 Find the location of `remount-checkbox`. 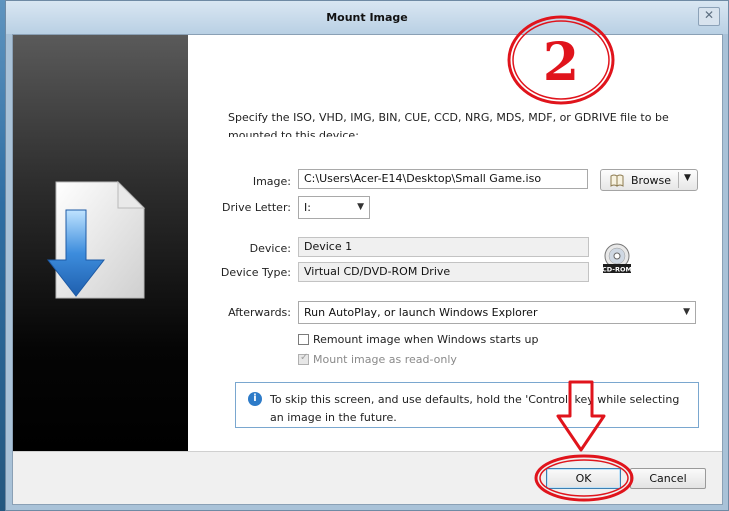

remount-checkbox is located at coordinates (303, 339).